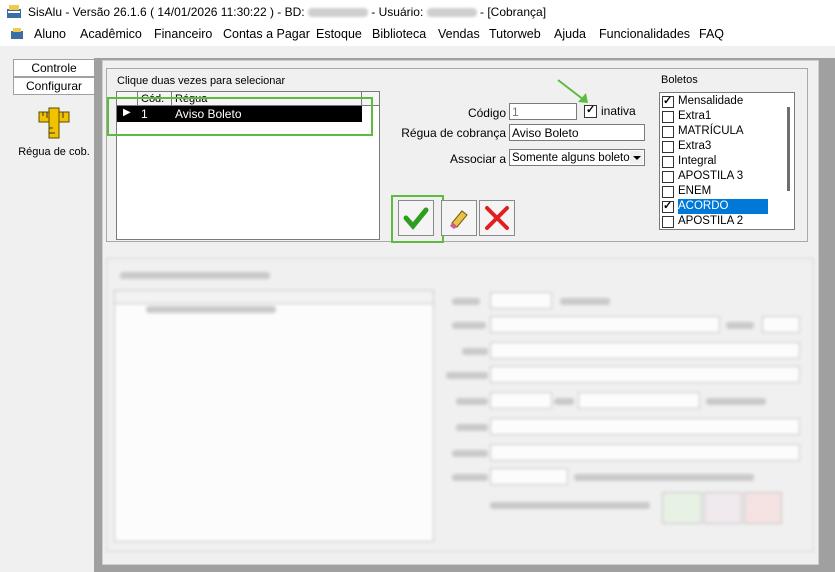 The width and height of the screenshot is (835, 572). What do you see at coordinates (788, 149) in the screenshot?
I see `scrollbar` at bounding box center [788, 149].